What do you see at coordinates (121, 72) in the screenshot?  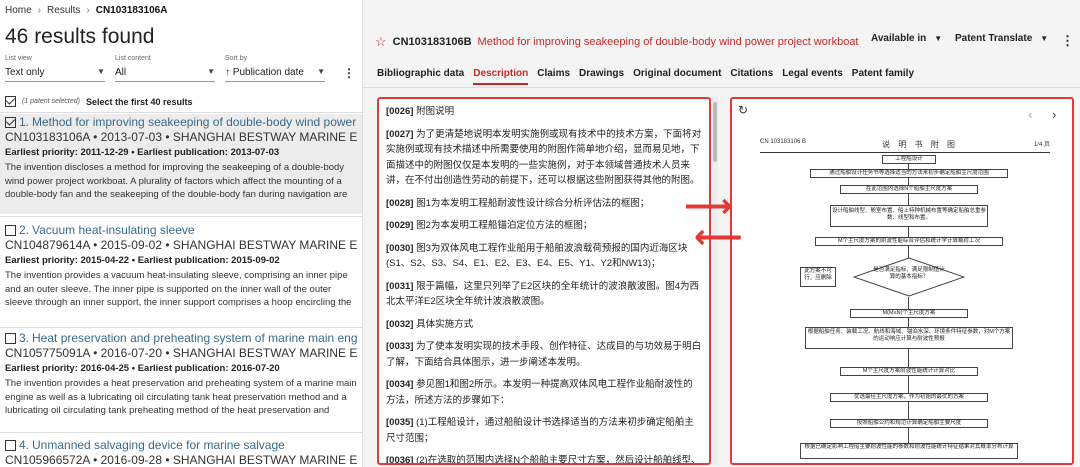 I see `list-content-value: All` at bounding box center [121, 72].